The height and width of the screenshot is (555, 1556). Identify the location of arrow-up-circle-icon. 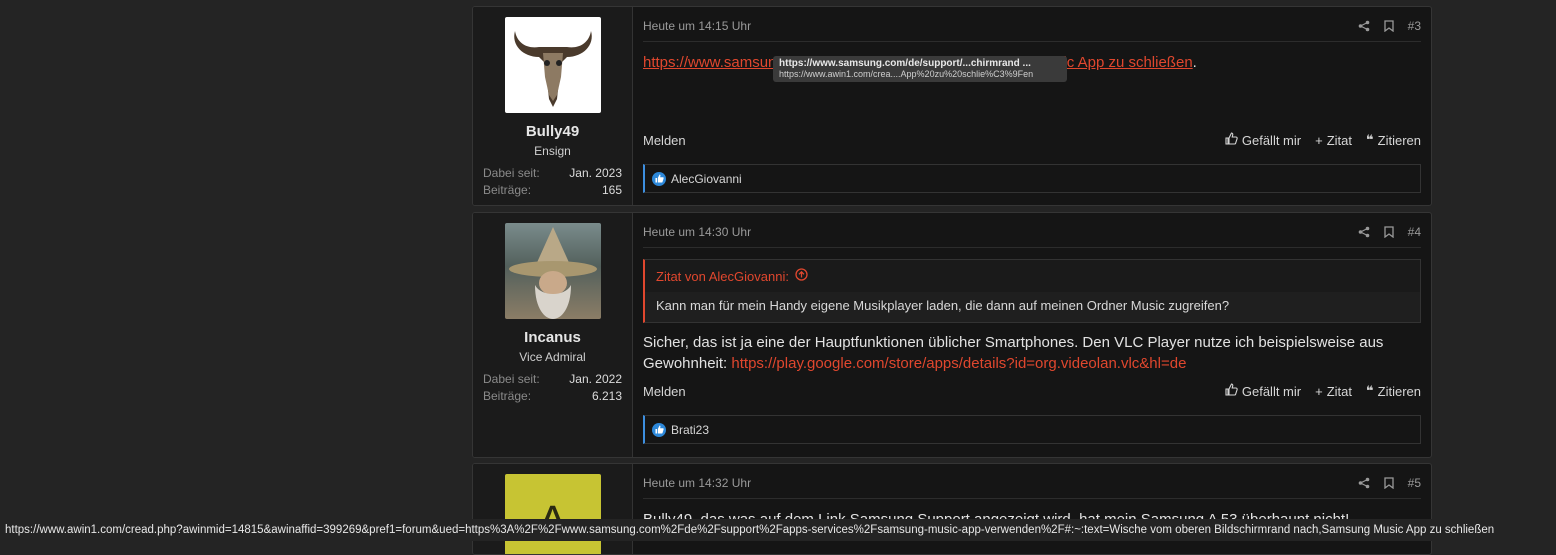
(801, 276).